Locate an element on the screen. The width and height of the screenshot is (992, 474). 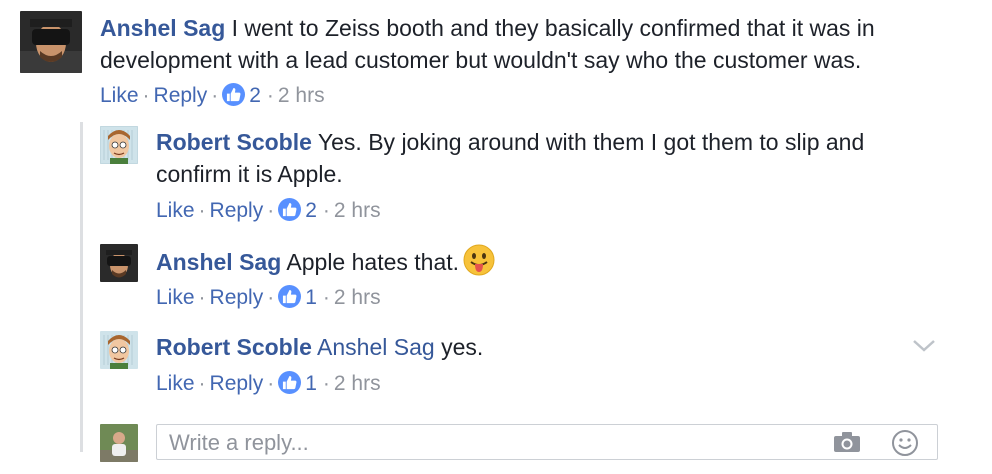
comment-timestamp: 2 hrs is located at coordinates (301, 95).